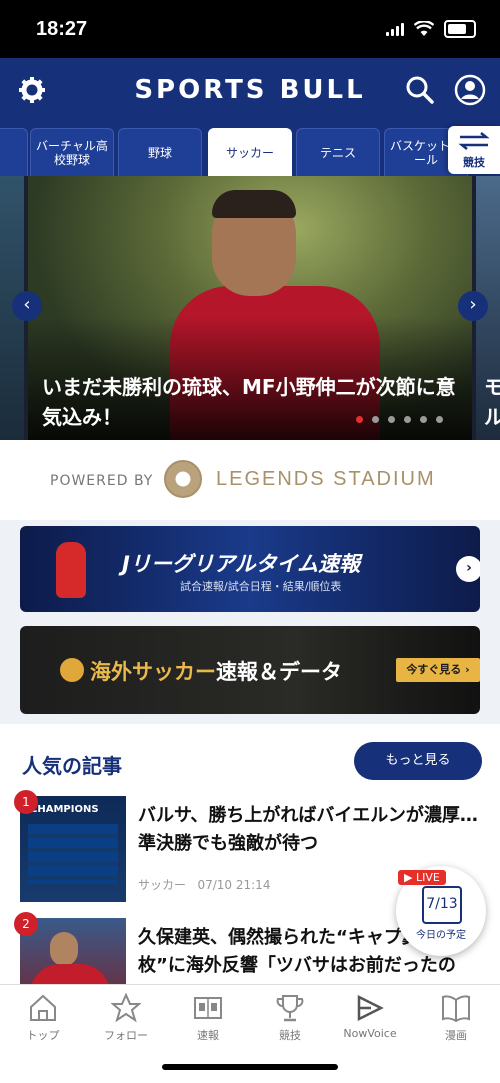 The width and height of the screenshot is (500, 1083). Describe the element at coordinates (370, 1008) in the screenshot. I see `nowvoice-icon` at that location.